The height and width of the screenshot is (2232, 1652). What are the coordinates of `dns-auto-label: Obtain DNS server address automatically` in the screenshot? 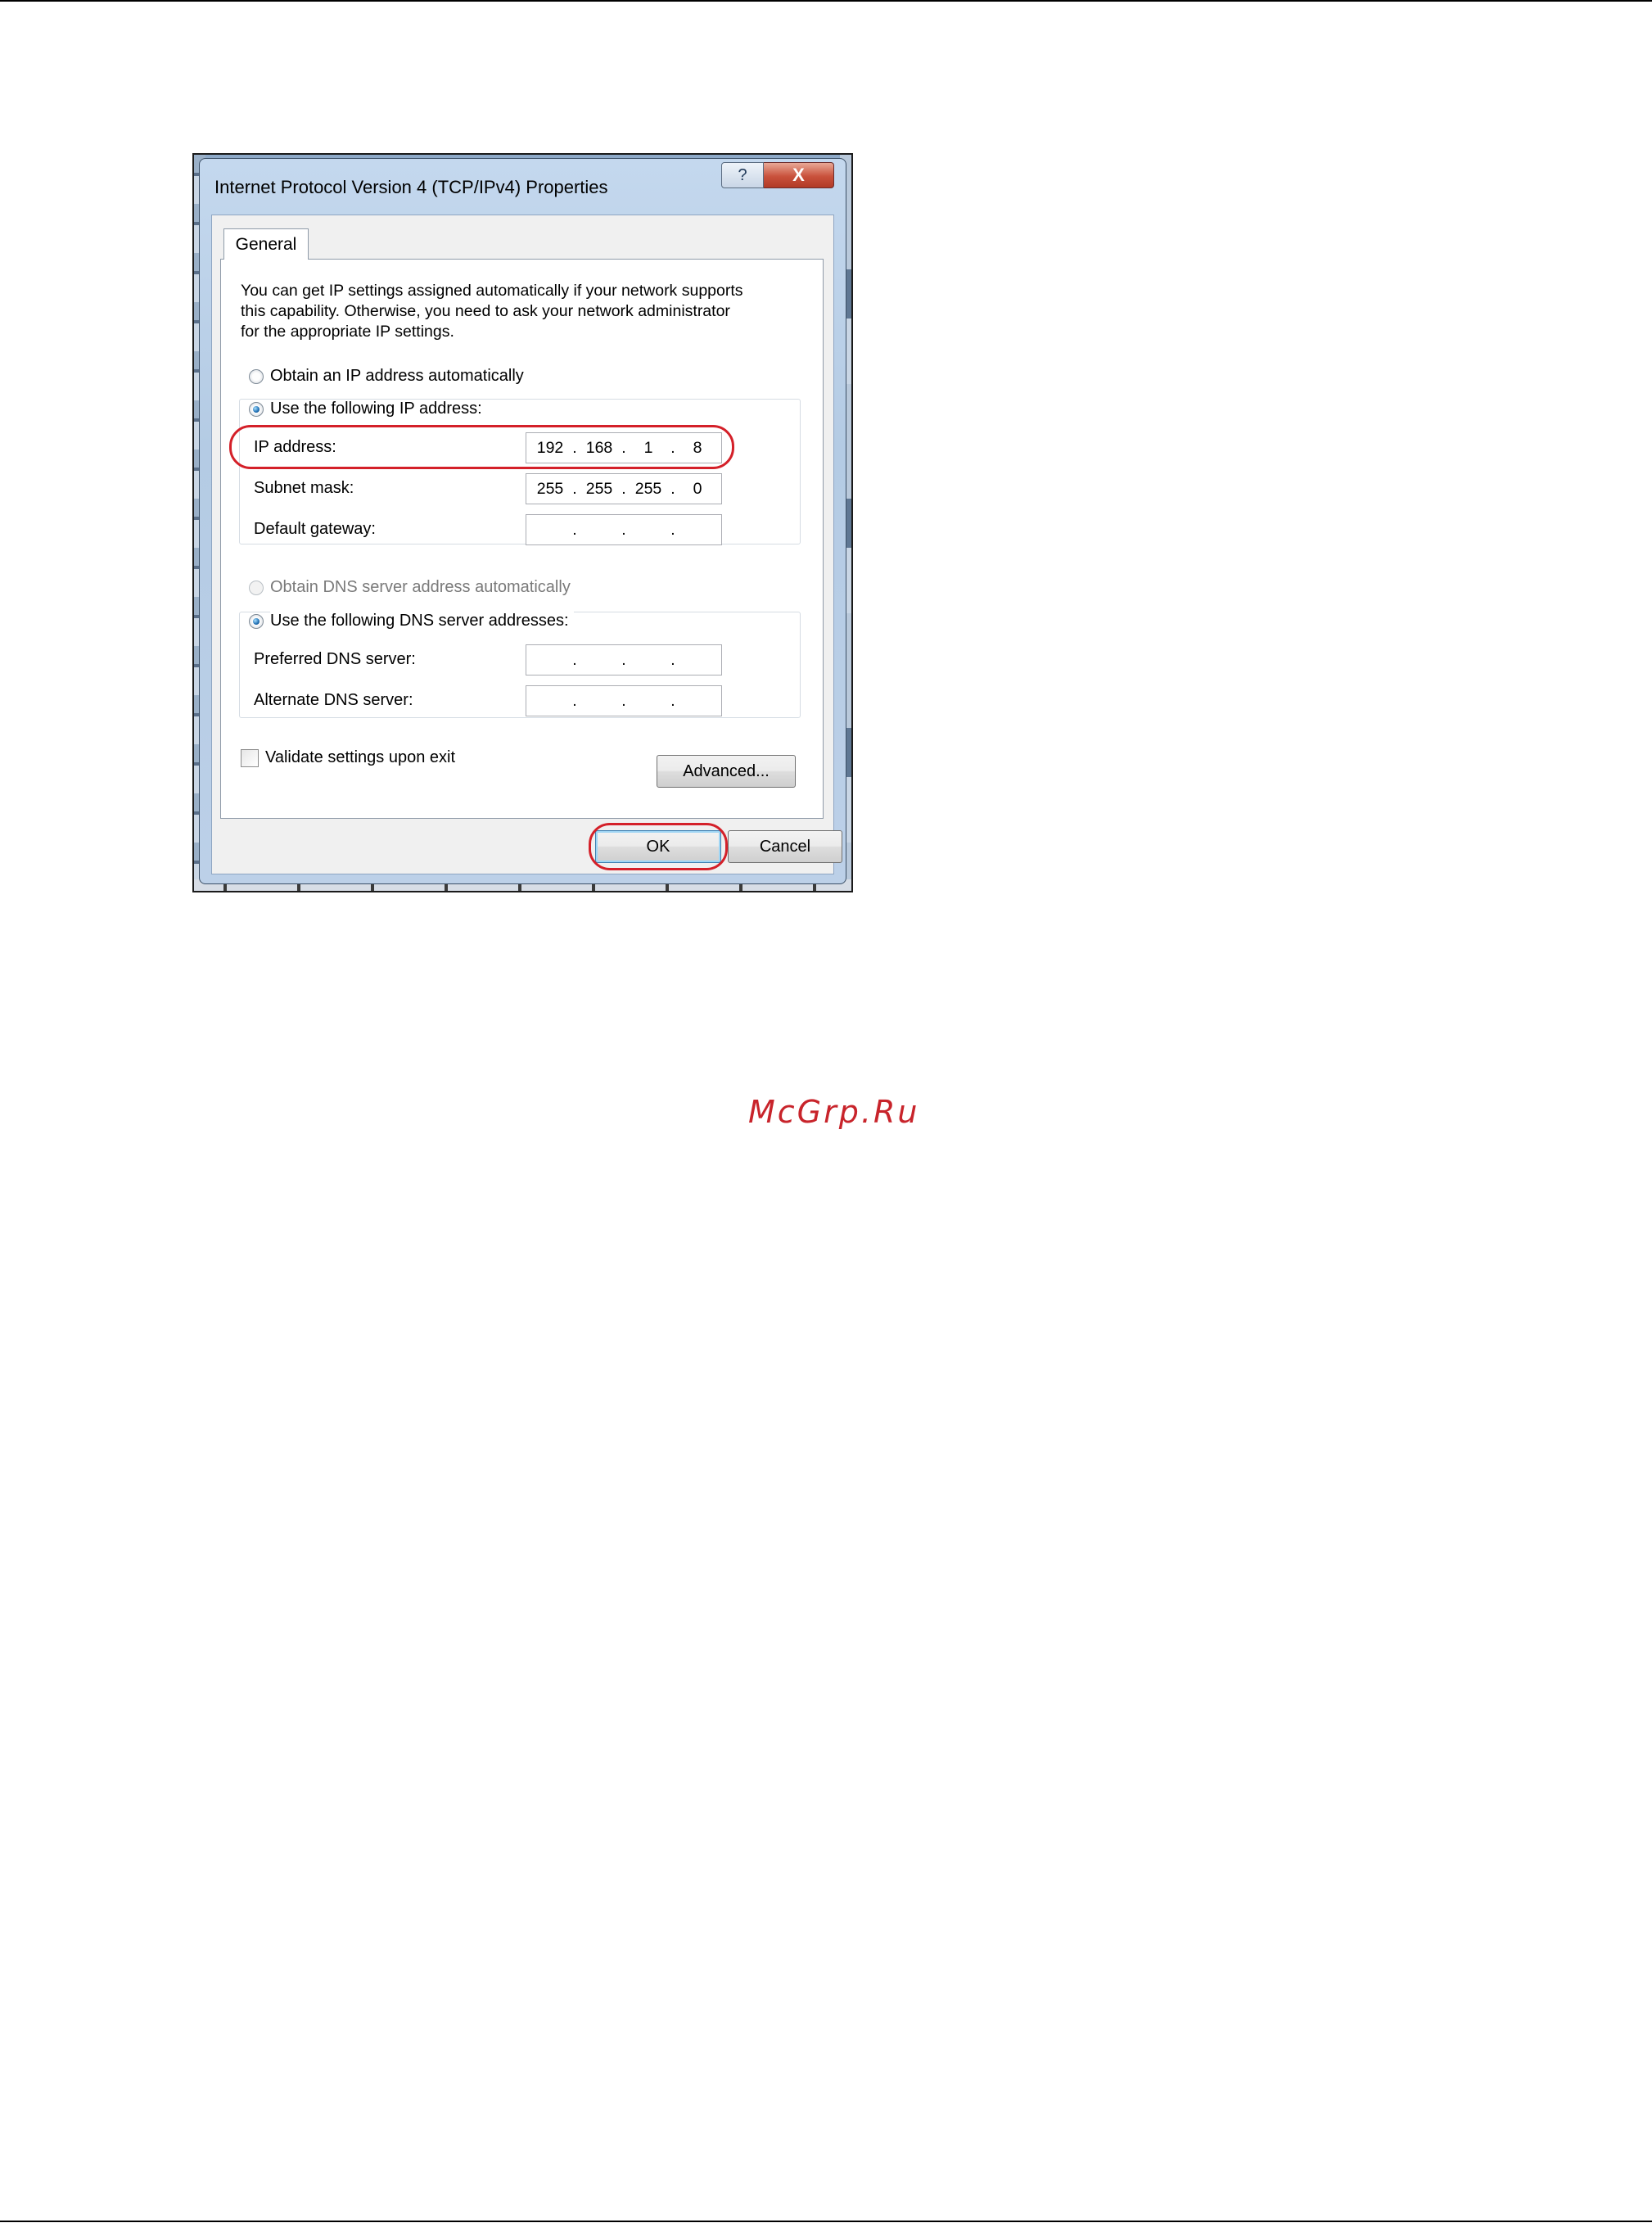 It's located at (420, 587).